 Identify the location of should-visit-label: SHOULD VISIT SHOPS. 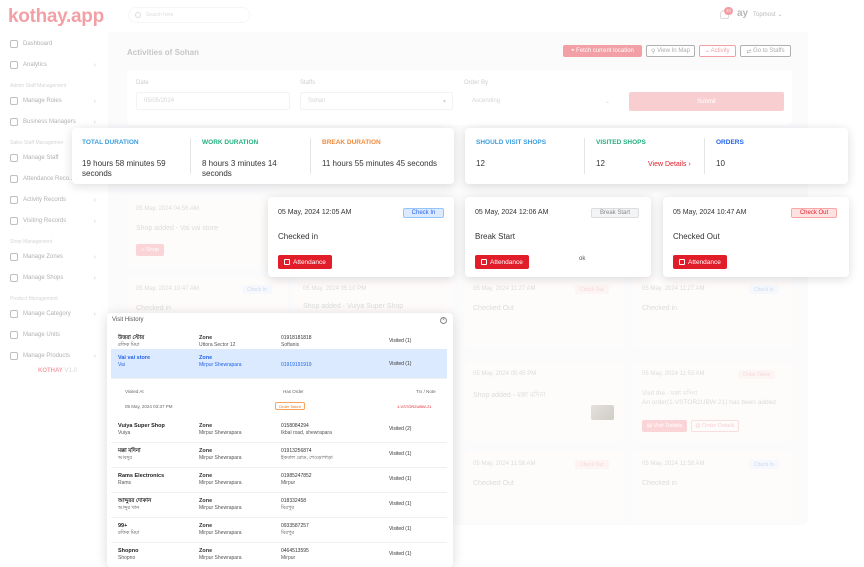
(511, 142).